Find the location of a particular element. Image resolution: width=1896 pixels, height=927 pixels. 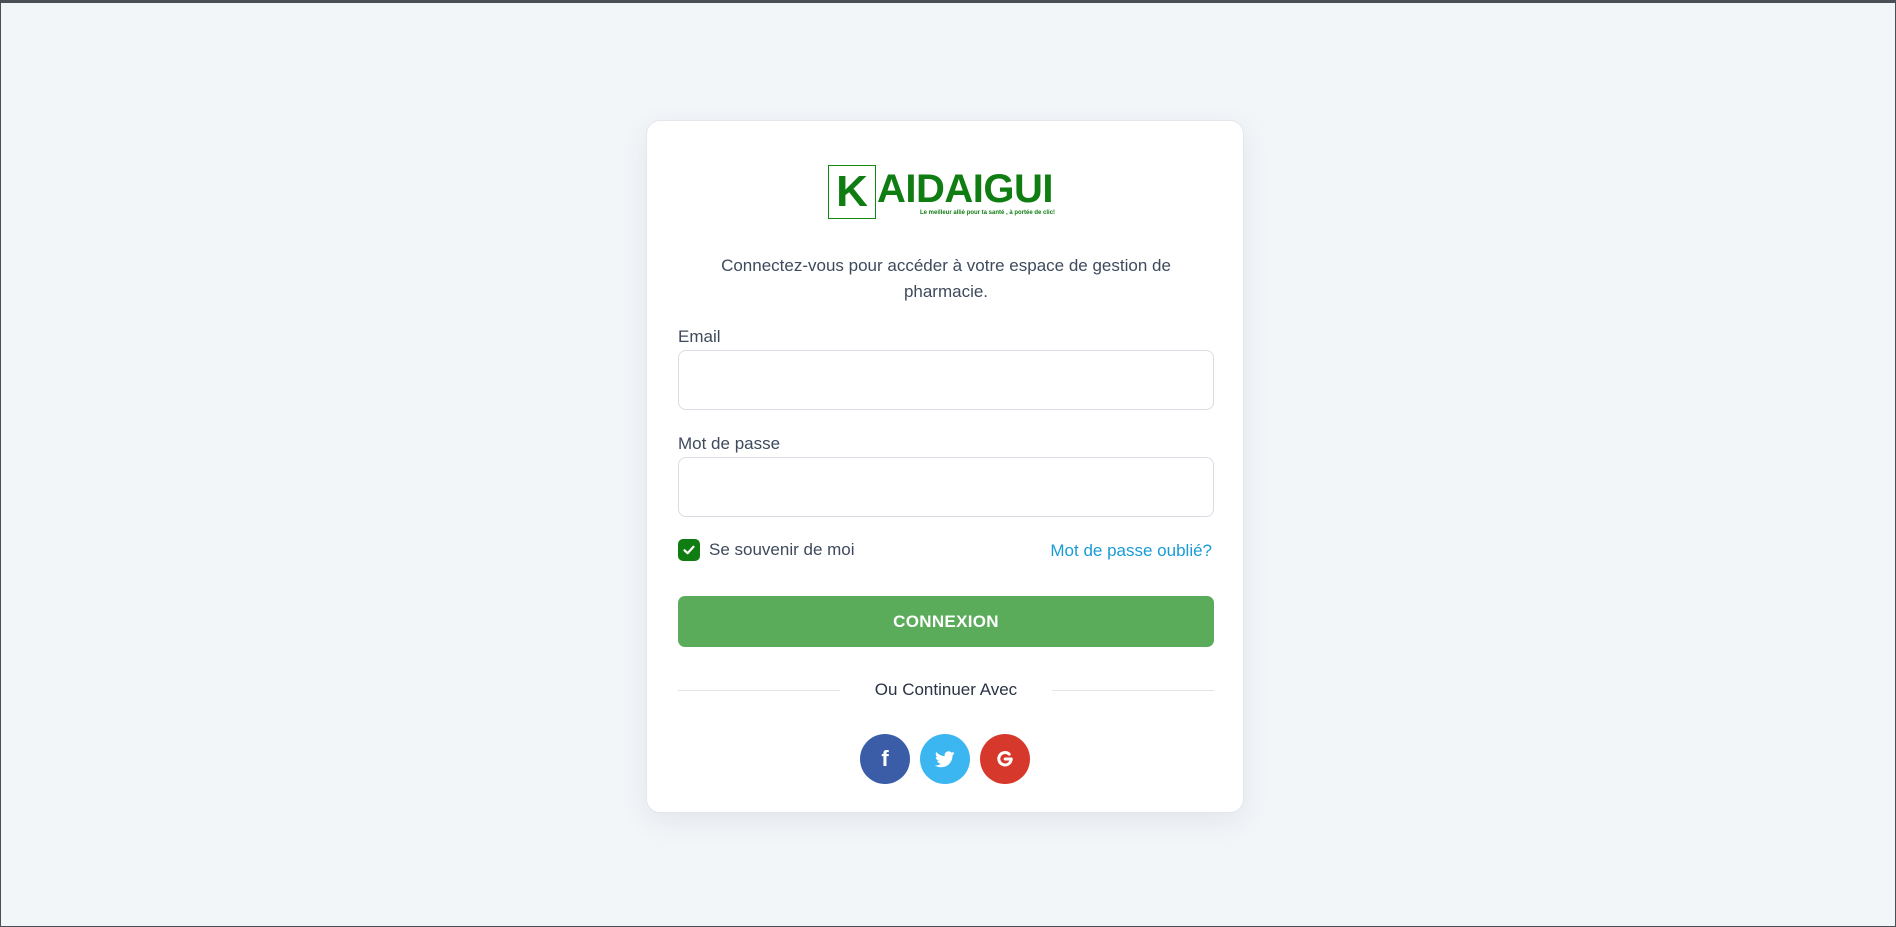

password-label: Mot de passe is located at coordinates (729, 443).